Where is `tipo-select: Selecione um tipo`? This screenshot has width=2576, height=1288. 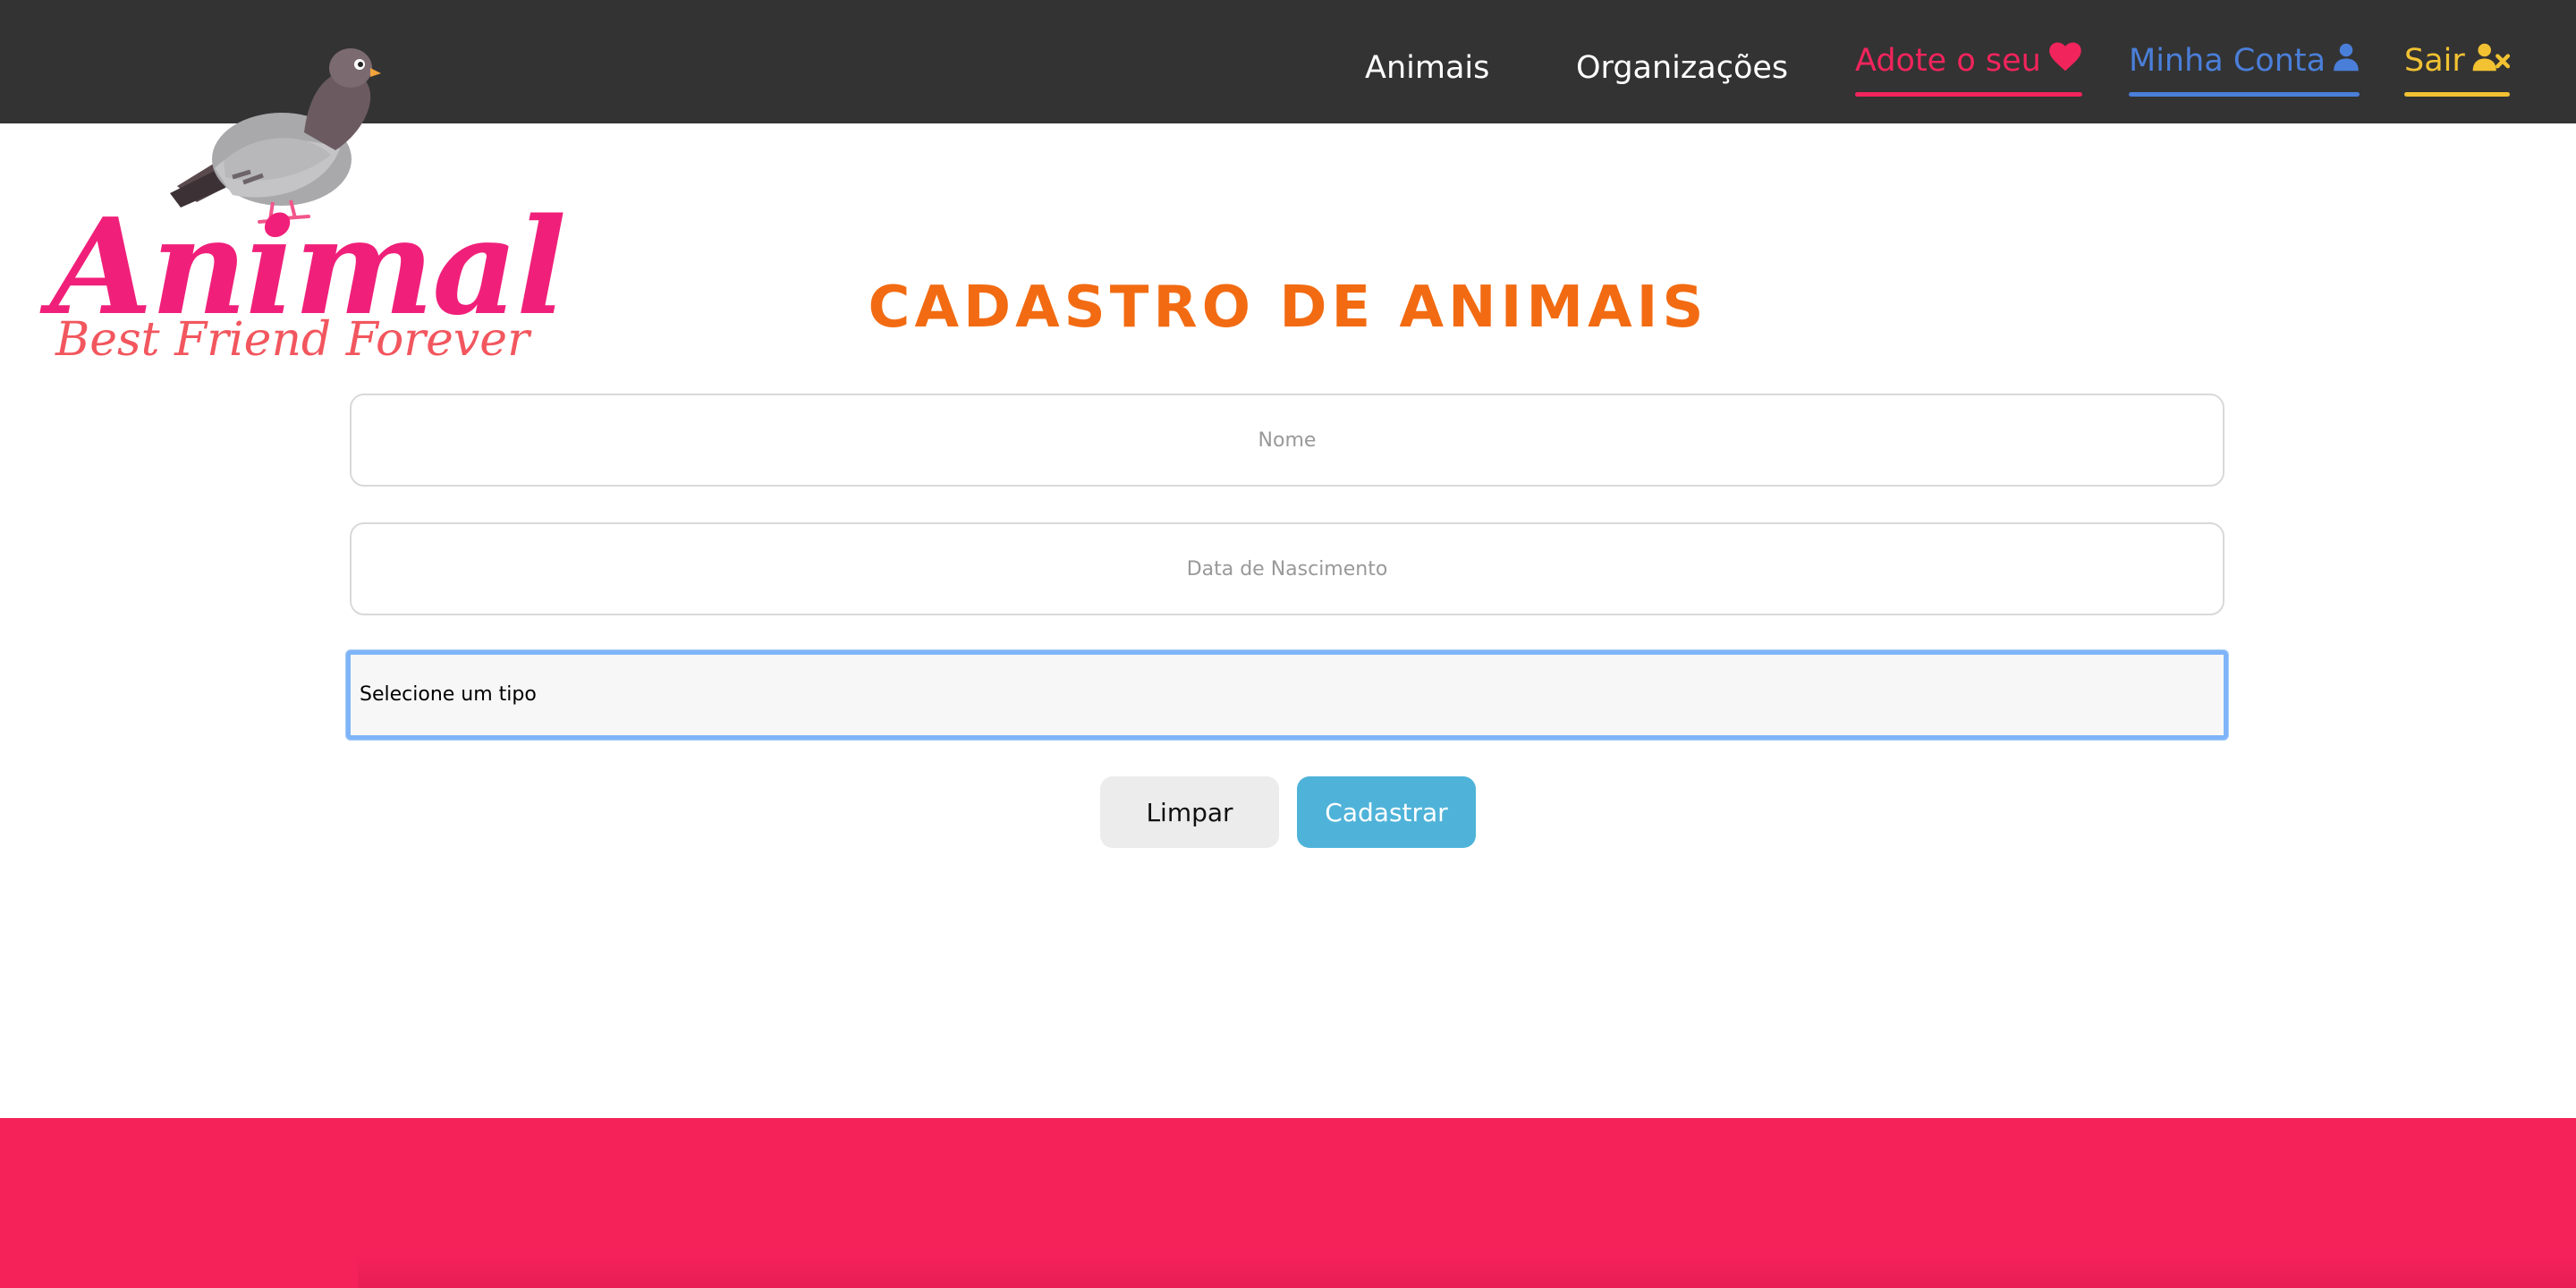 tipo-select: Selecione um tipo is located at coordinates (1287, 695).